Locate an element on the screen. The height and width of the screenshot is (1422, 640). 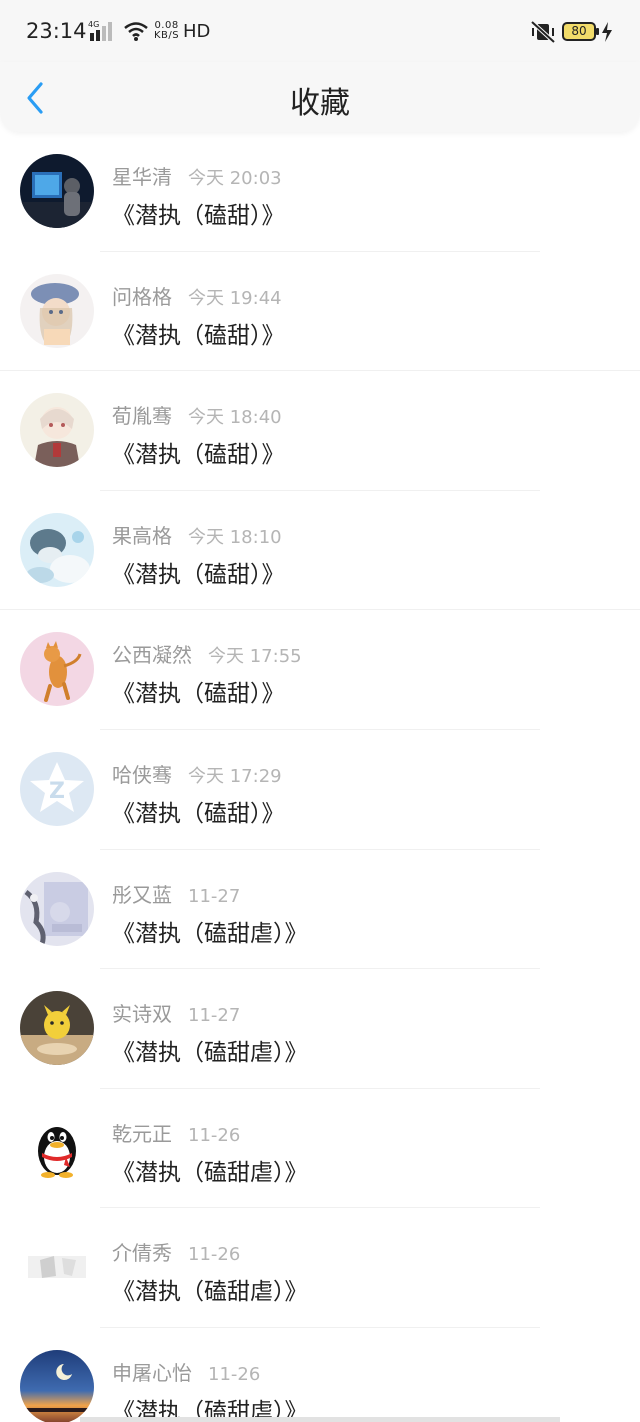
list-item: 乾元正 11-26 《潜执（磕甜虐）》 is located at coordinates (320, 1149).